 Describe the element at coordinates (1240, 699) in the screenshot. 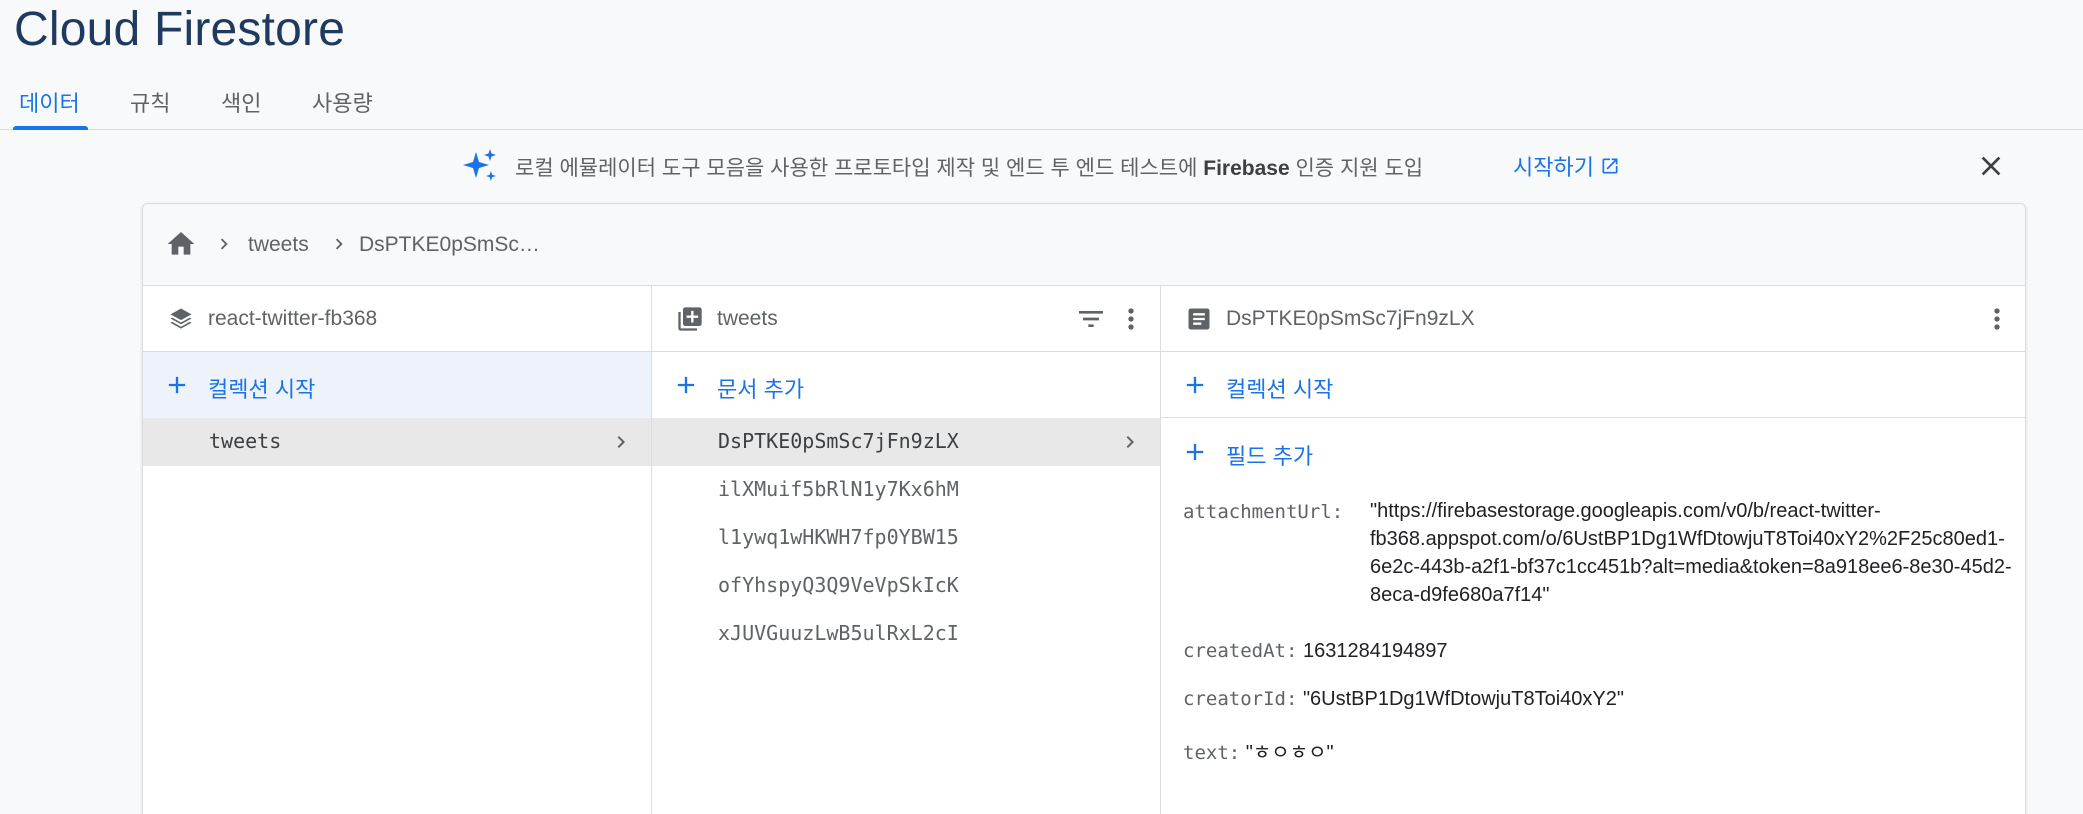

I see `field-key: creatorId:` at that location.